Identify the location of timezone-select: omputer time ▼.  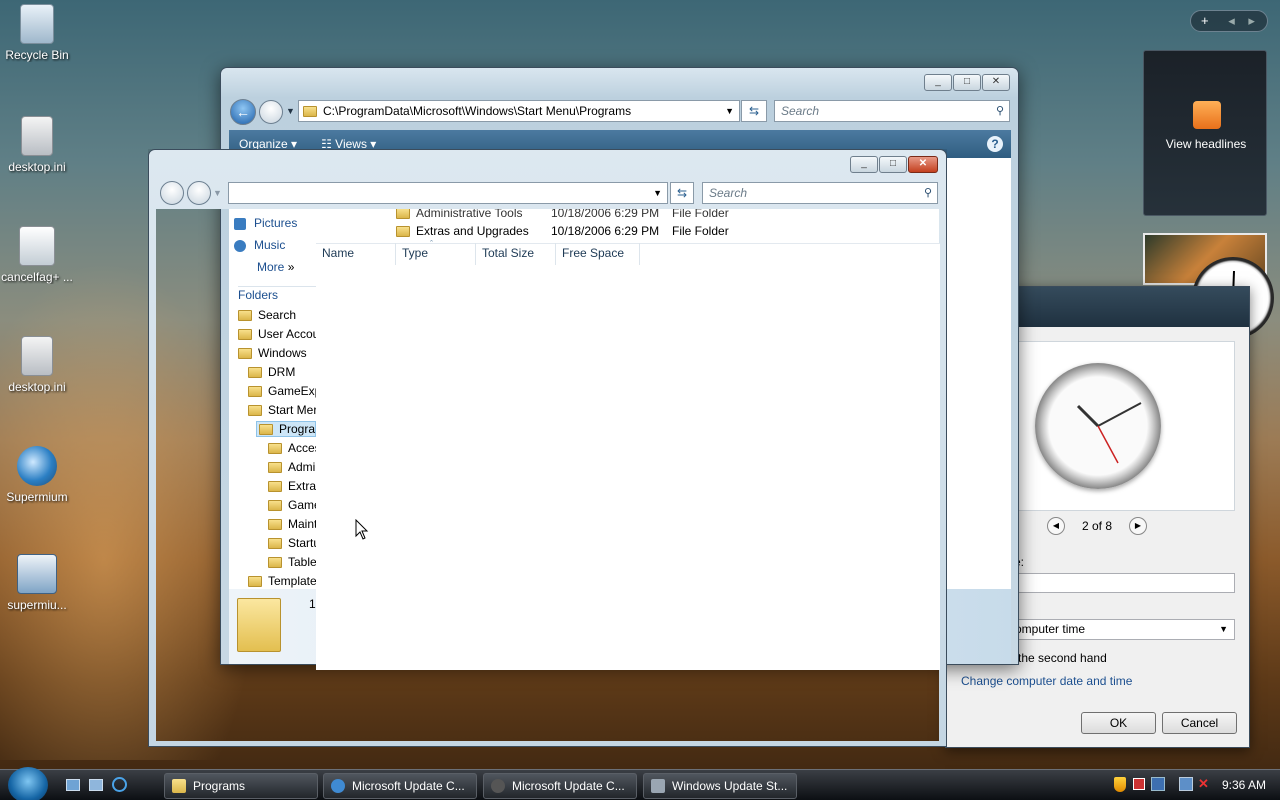
(1122, 629).